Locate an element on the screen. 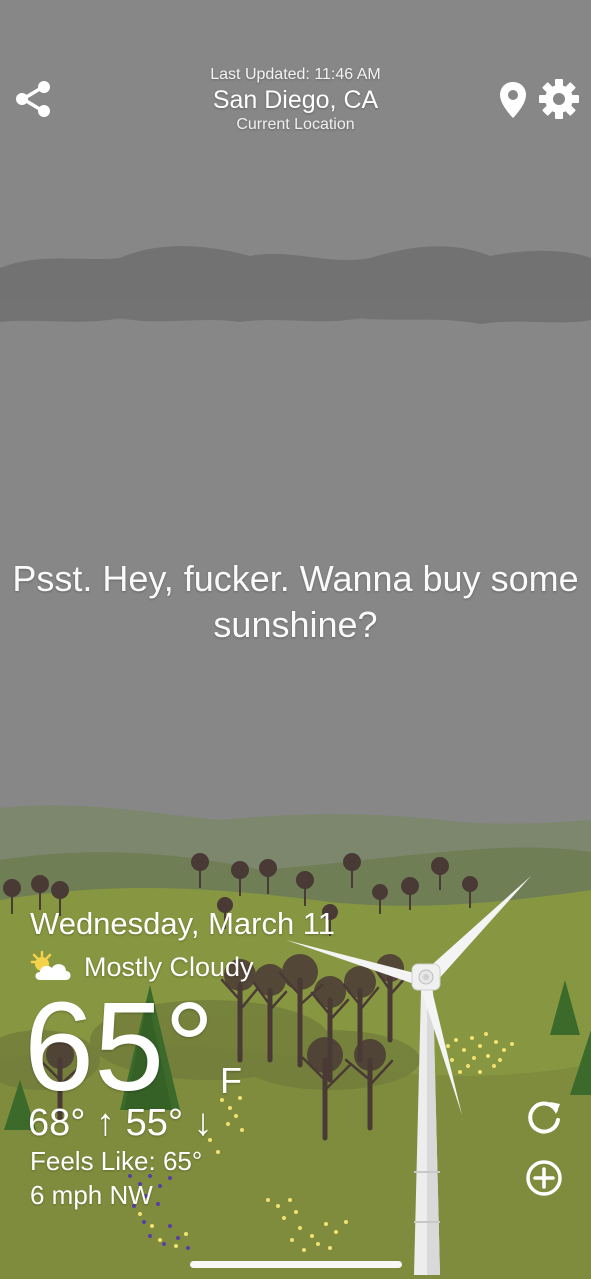  wind-label: 6 mph NW is located at coordinates (91, 1195).